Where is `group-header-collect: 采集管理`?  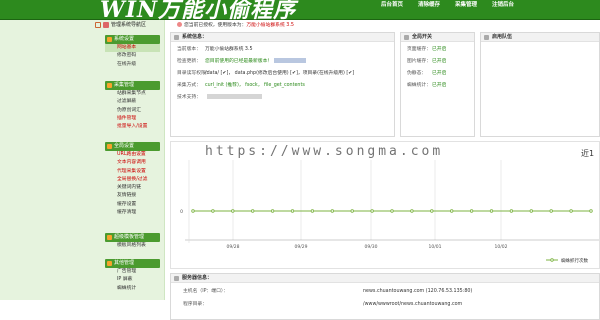 group-header-collect: 采集管理 is located at coordinates (132, 85).